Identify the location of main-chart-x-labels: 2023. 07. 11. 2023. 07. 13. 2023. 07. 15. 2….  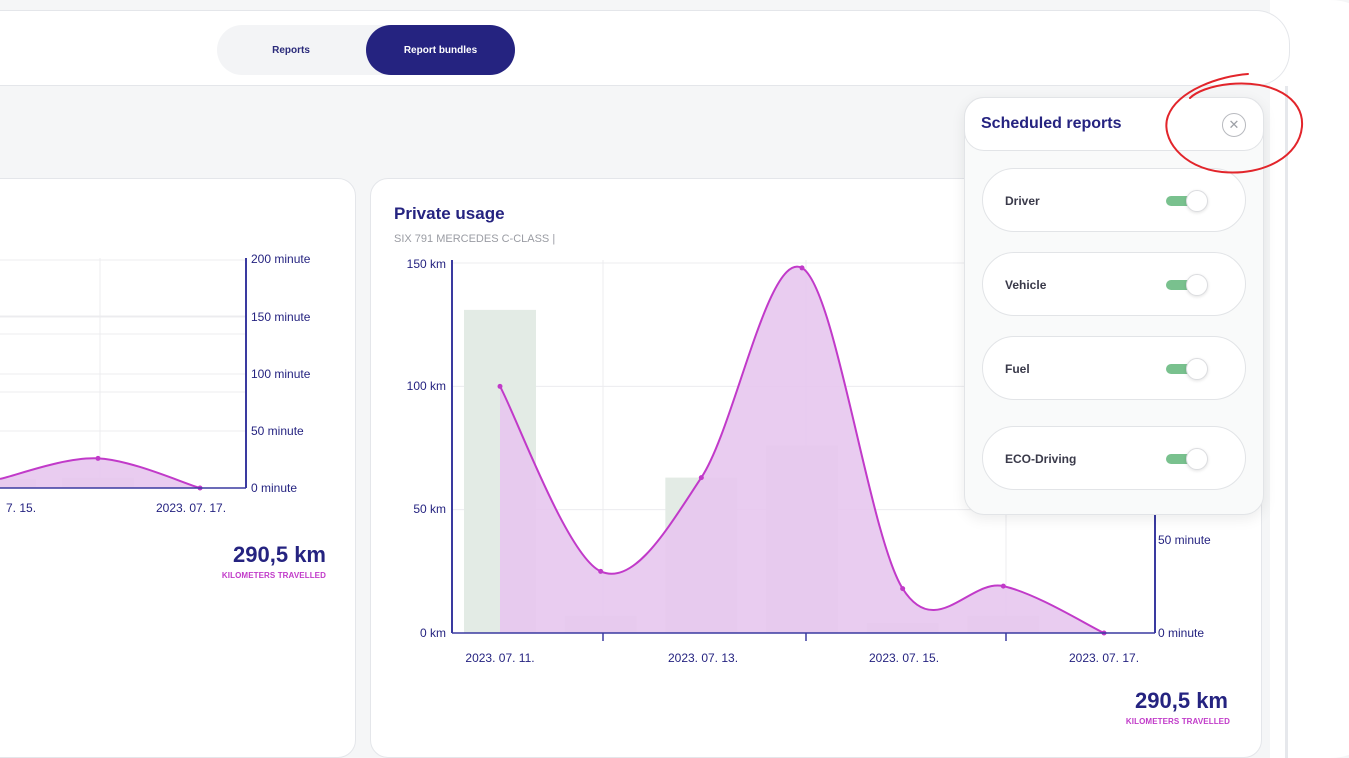
(802, 658).